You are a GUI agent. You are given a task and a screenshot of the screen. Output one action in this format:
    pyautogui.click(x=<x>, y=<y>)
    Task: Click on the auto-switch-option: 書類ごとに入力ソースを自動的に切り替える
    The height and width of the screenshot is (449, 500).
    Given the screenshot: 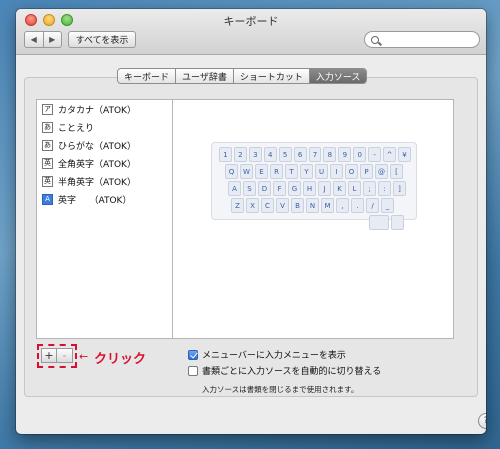 What is the action you would take?
    pyautogui.click(x=284, y=370)
    